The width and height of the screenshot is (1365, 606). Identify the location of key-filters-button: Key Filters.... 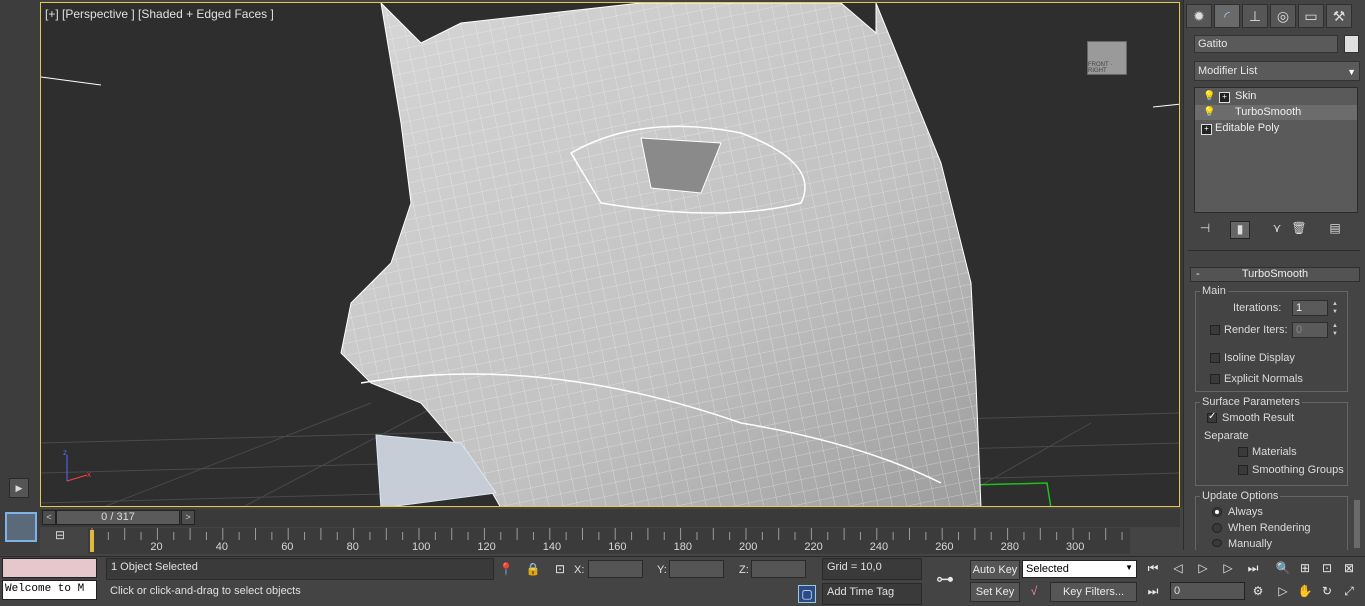
(1093, 592).